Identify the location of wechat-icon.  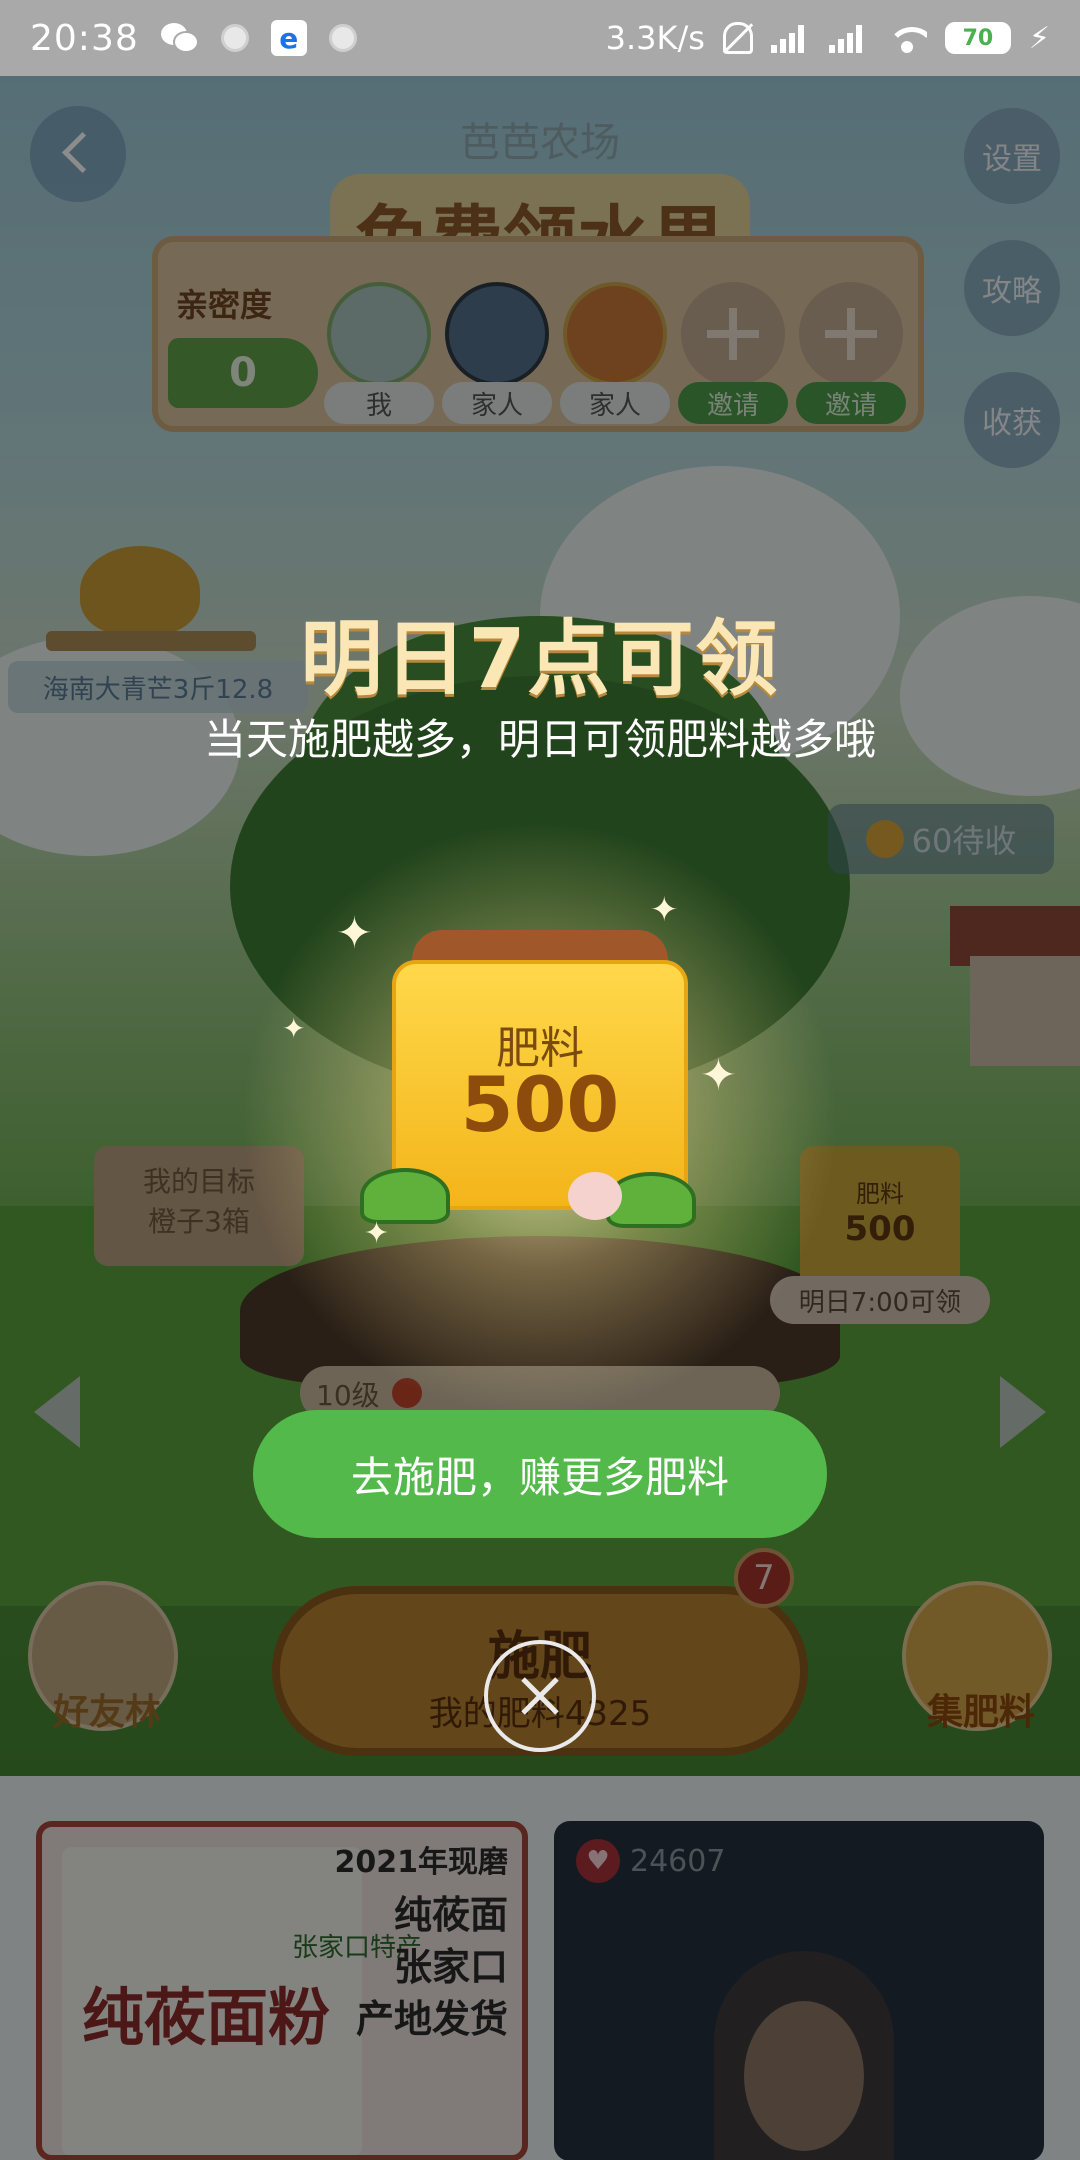
(179, 38).